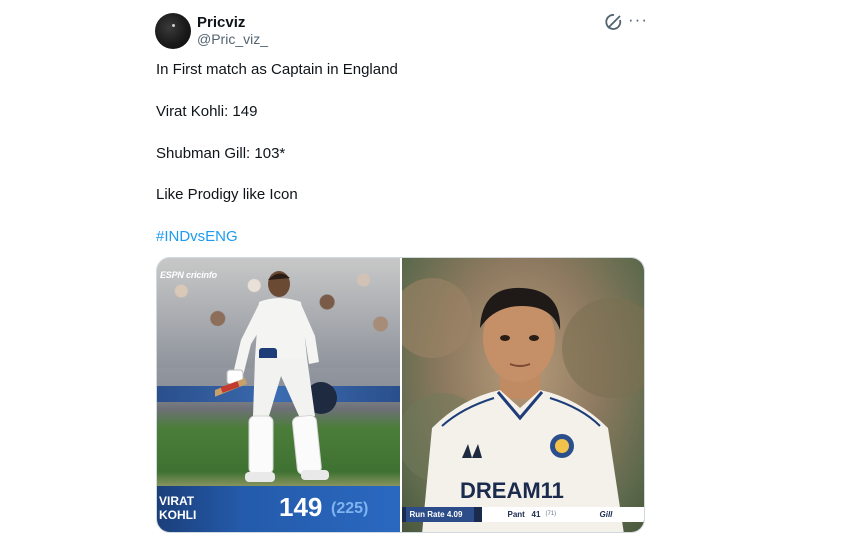  What do you see at coordinates (221, 153) in the screenshot?
I see `tweet-text-line-3: Shubman Gill: 103*` at bounding box center [221, 153].